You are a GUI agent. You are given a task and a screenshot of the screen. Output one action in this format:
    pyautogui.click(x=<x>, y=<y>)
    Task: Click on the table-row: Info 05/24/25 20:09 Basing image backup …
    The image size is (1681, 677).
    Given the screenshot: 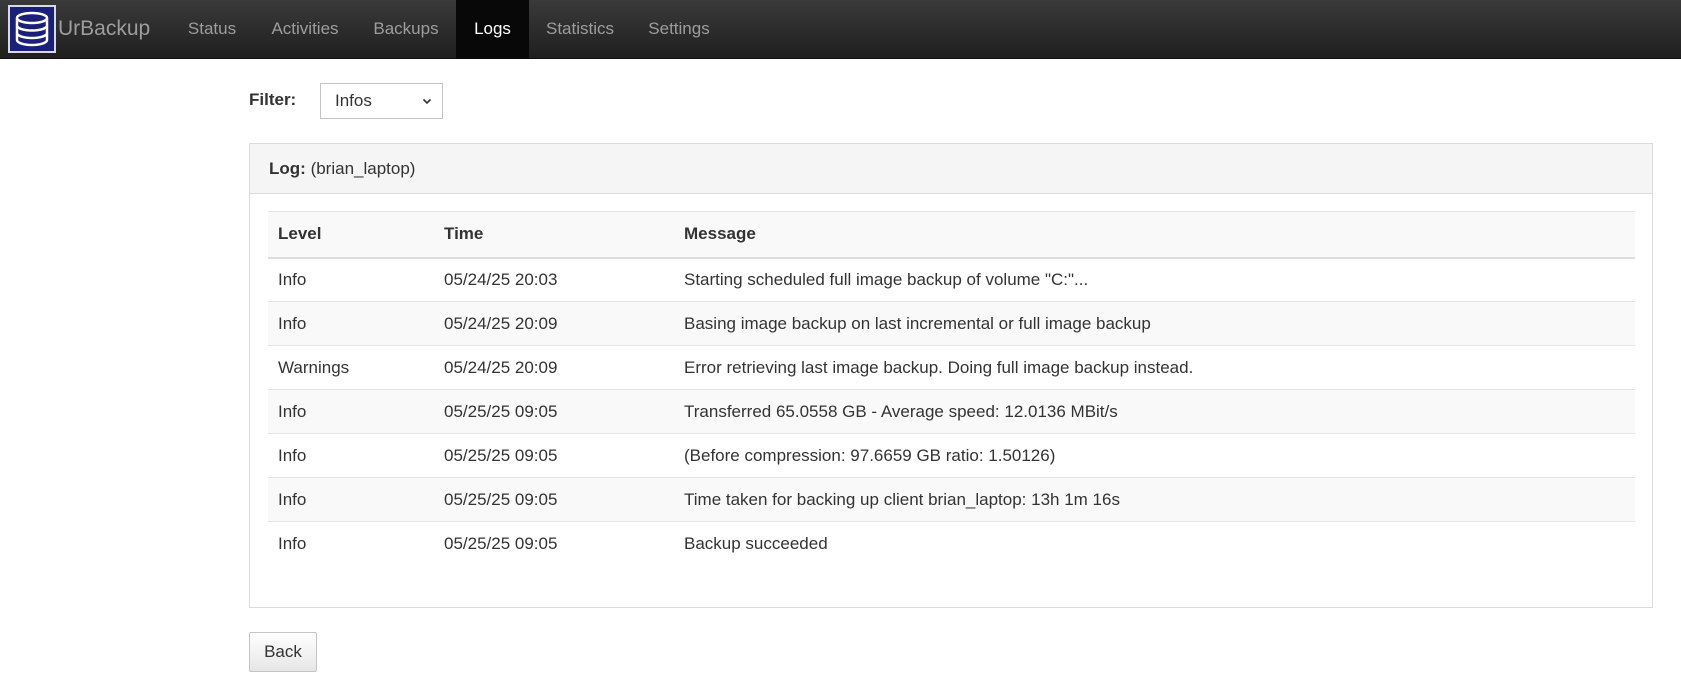 What is the action you would take?
    pyautogui.click(x=951, y=323)
    